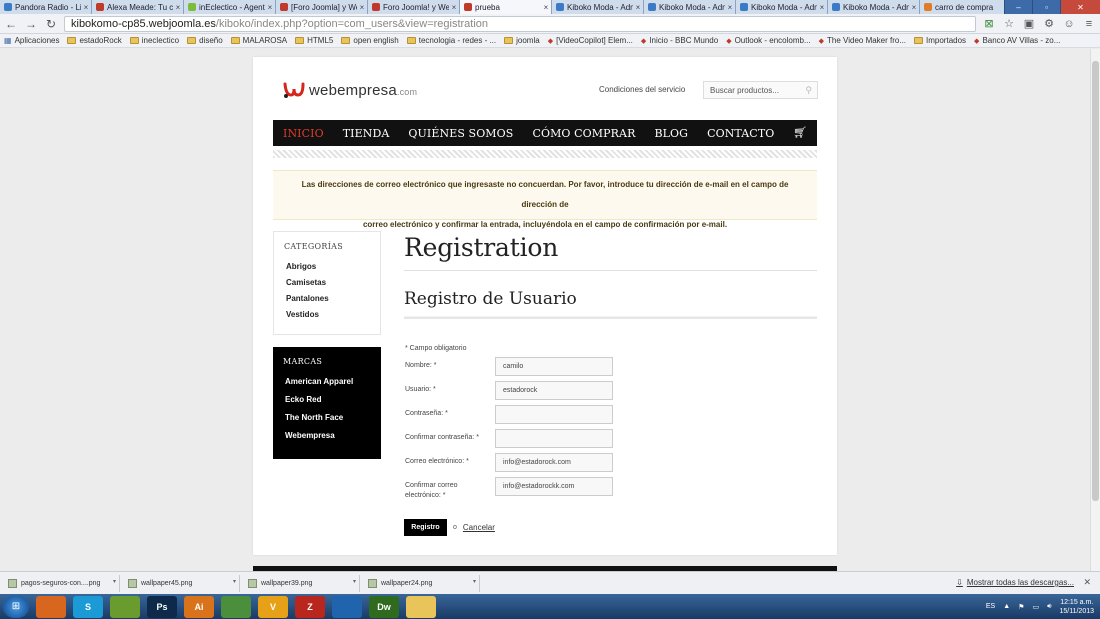 This screenshot has width=1100, height=619. What do you see at coordinates (162, 606) in the screenshot?
I see `photoshop-icon: Ps` at bounding box center [162, 606].